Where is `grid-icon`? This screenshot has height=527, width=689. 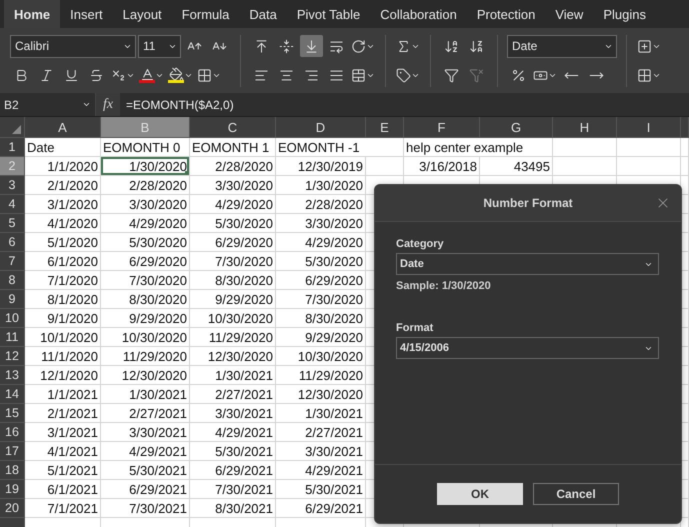 grid-icon is located at coordinates (644, 75).